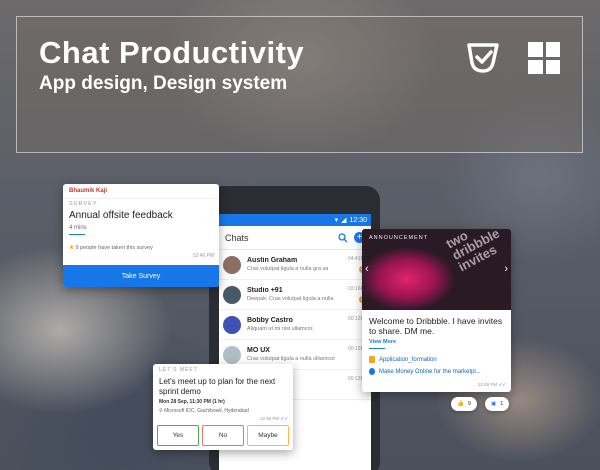 Image resolution: width=600 pixels, height=470 pixels. Describe the element at coordinates (460, 404) in the screenshot. I see `thumbs-up-icon: 👍` at that location.